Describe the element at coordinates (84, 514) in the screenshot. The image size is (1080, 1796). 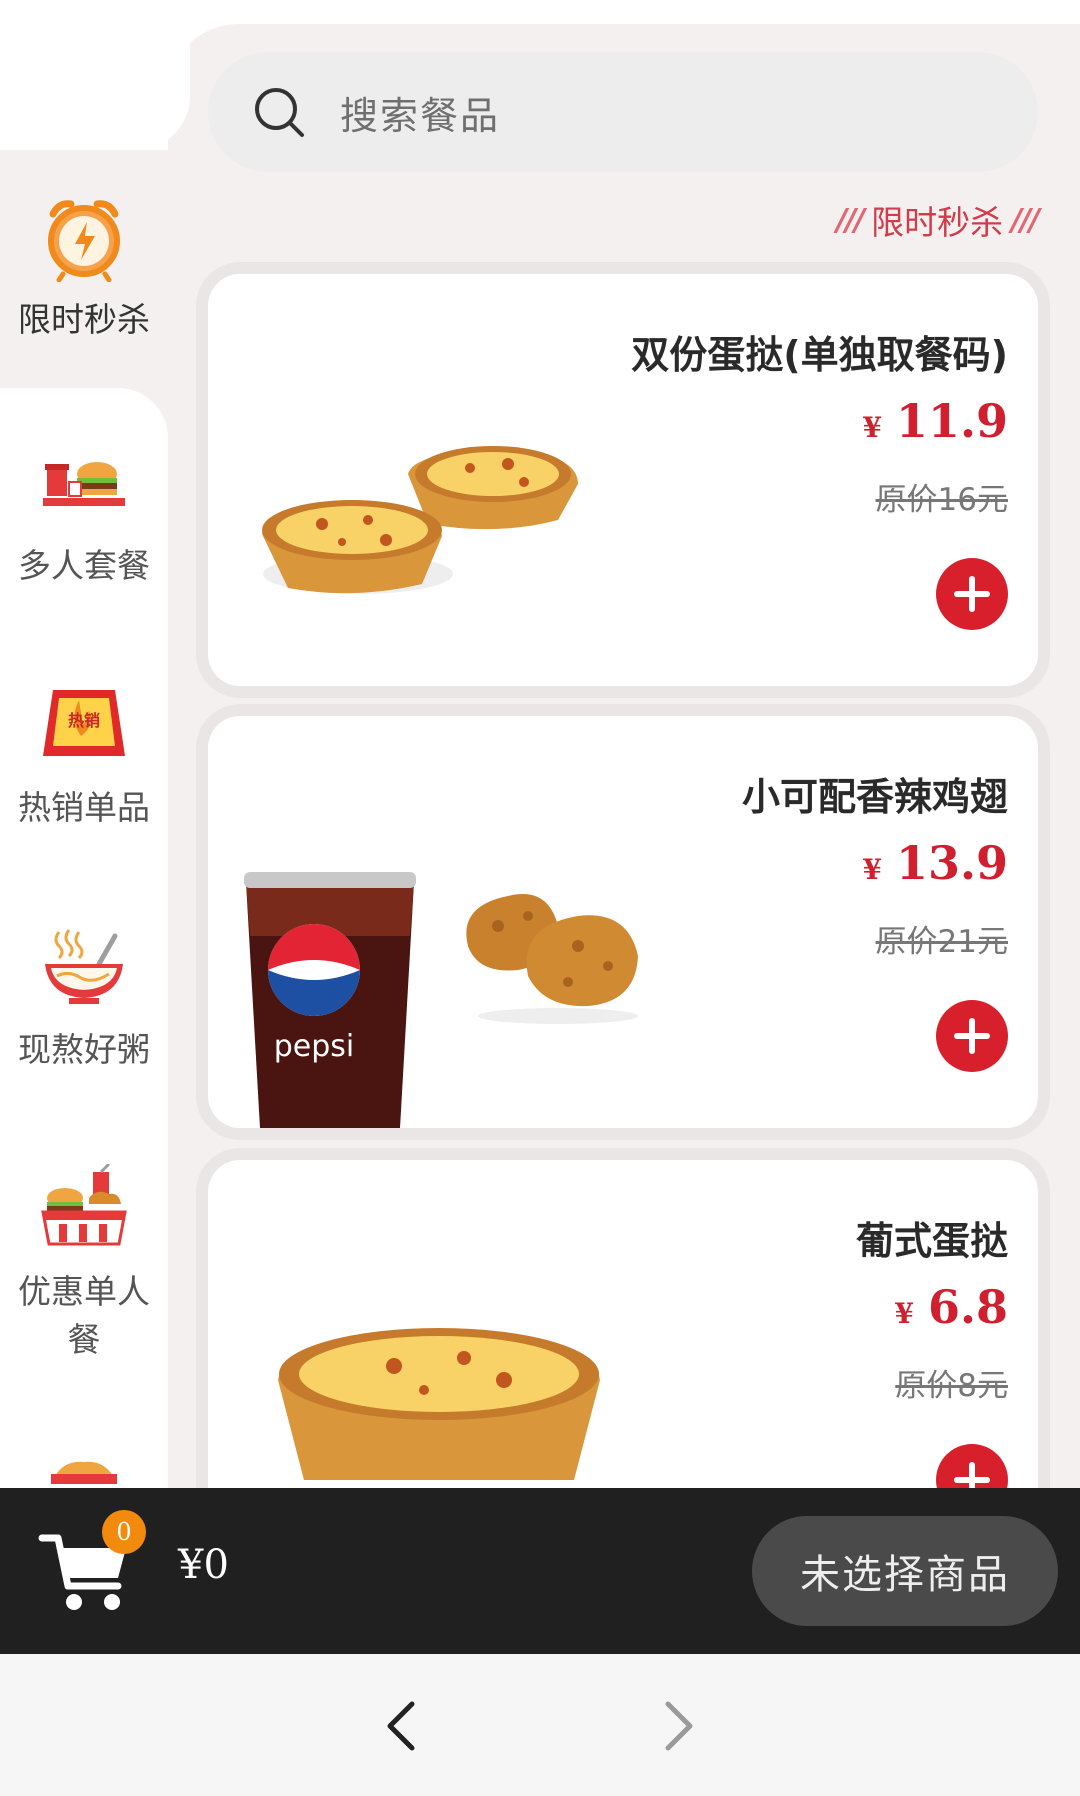
I see `sidebar-item-combo: 多人套餐` at that location.